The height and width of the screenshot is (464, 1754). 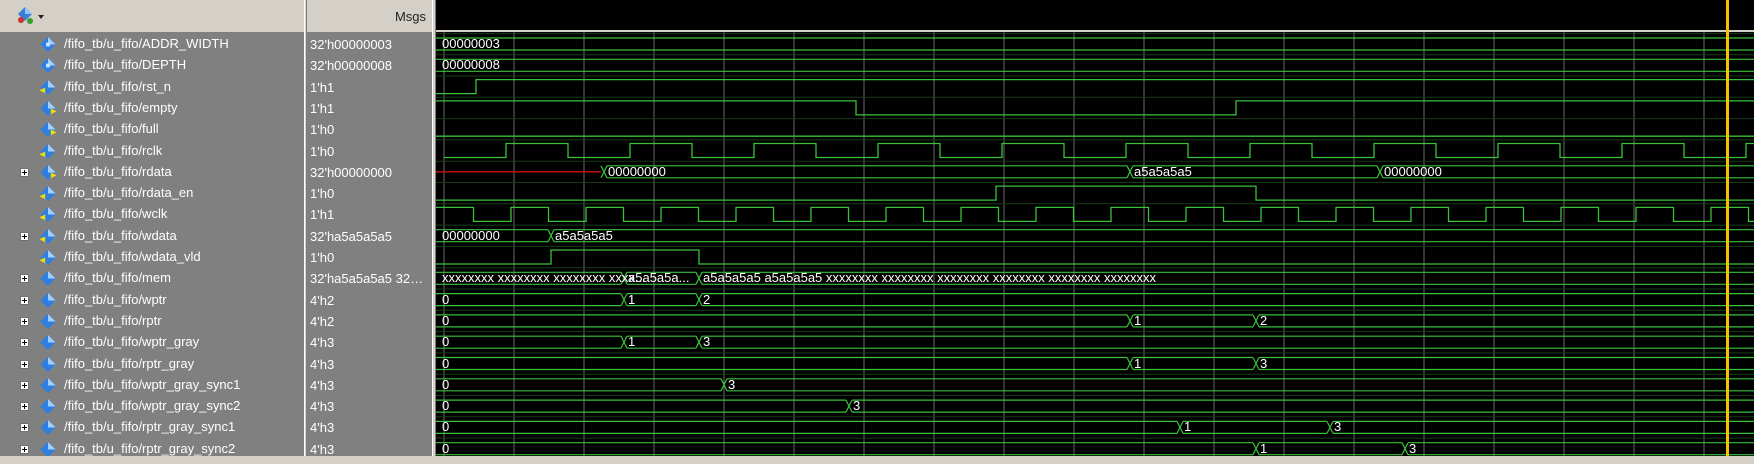 I want to click on signal-row: /fifo_tb/u_fifo/mem, so click(x=152, y=278).